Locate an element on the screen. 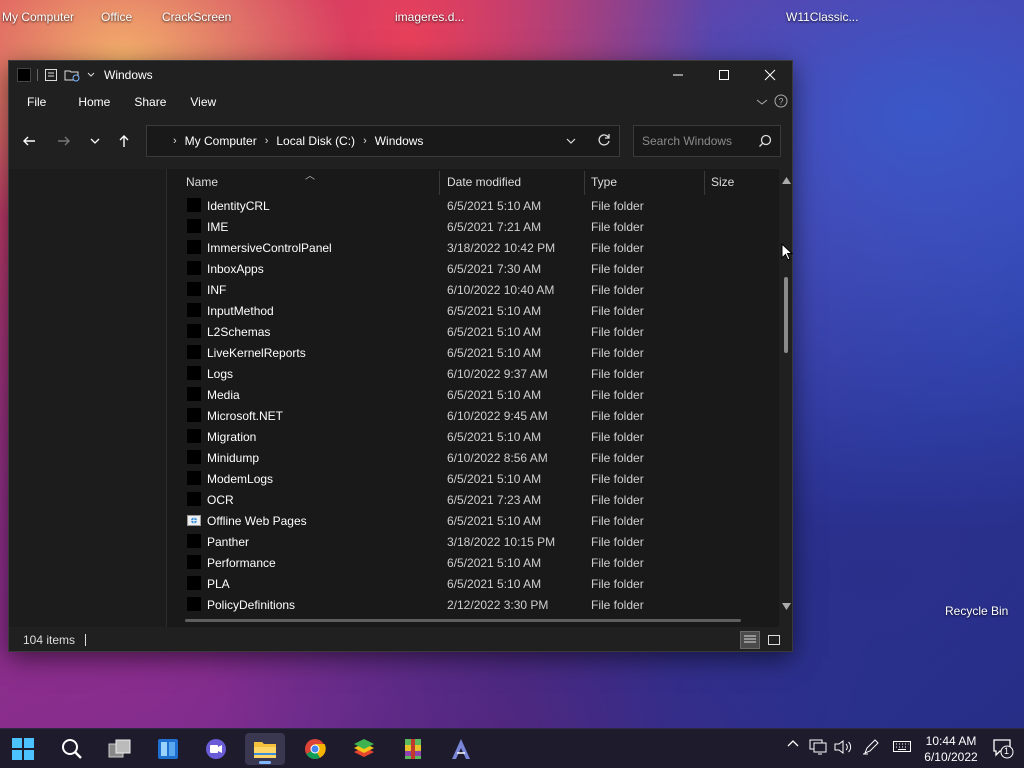 This screenshot has height=768, width=1024. table-row: IME 6/5/2021 7:21 AM File folder is located at coordinates (473, 226).